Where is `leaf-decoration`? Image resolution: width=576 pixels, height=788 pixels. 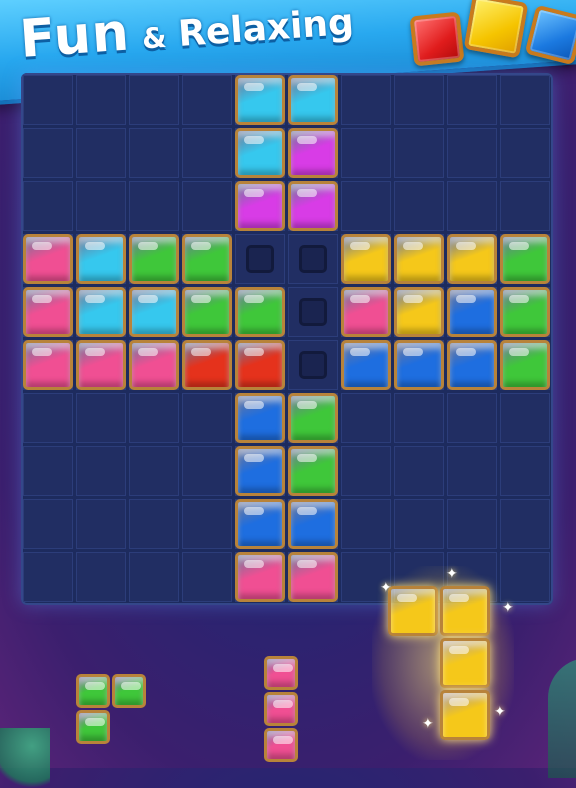 leaf-decoration is located at coordinates (25, 758).